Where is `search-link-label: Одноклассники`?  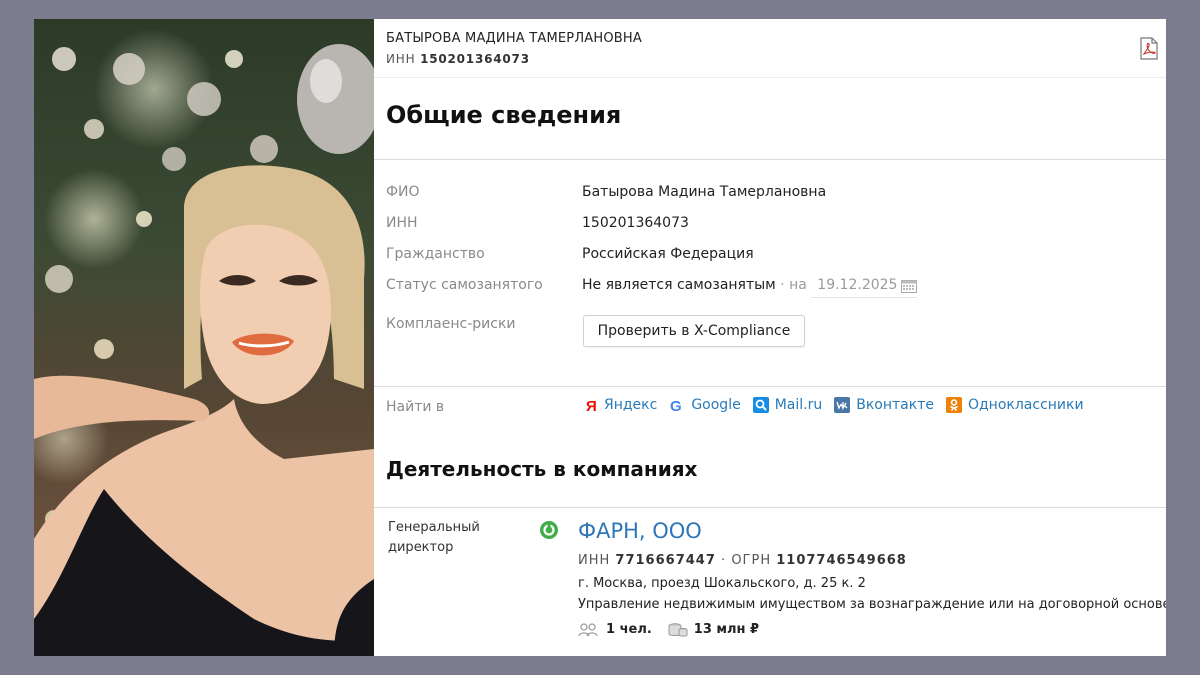 search-link-label: Одноклассники is located at coordinates (1025, 405).